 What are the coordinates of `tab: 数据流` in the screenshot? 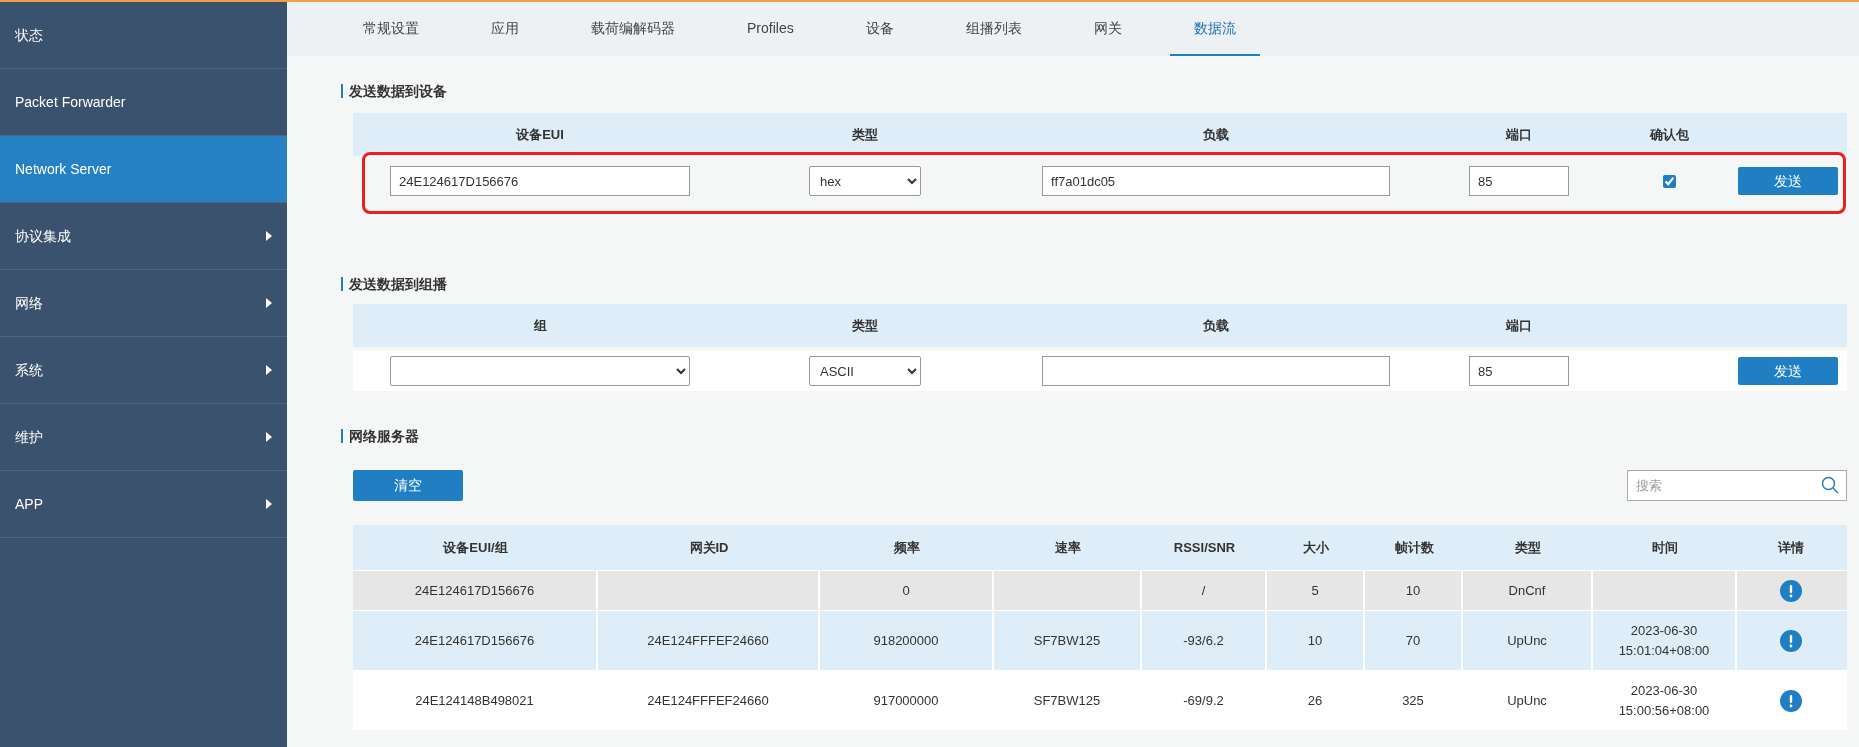 It's located at (1214, 29).